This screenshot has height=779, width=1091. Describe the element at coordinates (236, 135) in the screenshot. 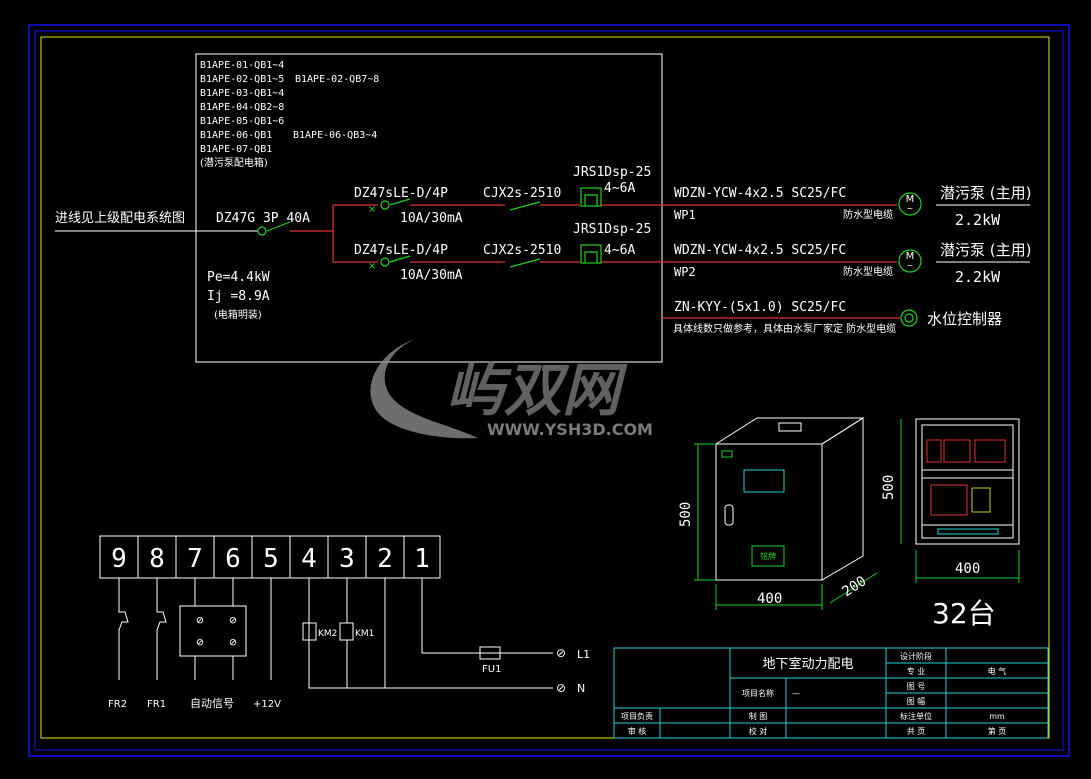

I see `panel-list-item: B1APE-06-QB1` at that location.